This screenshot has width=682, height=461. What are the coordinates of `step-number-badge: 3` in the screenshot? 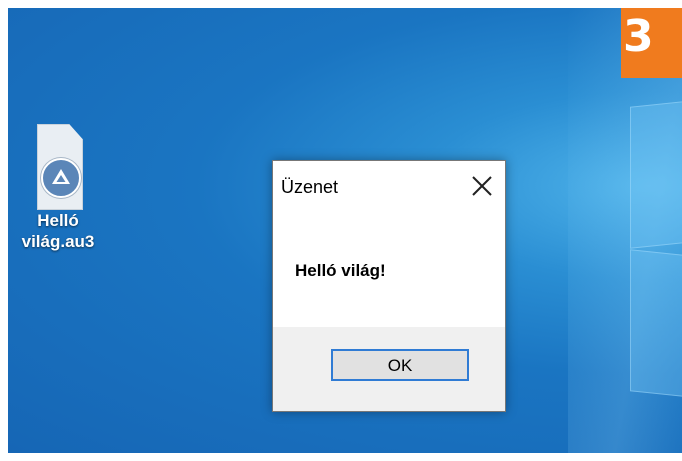 It's located at (651, 43).